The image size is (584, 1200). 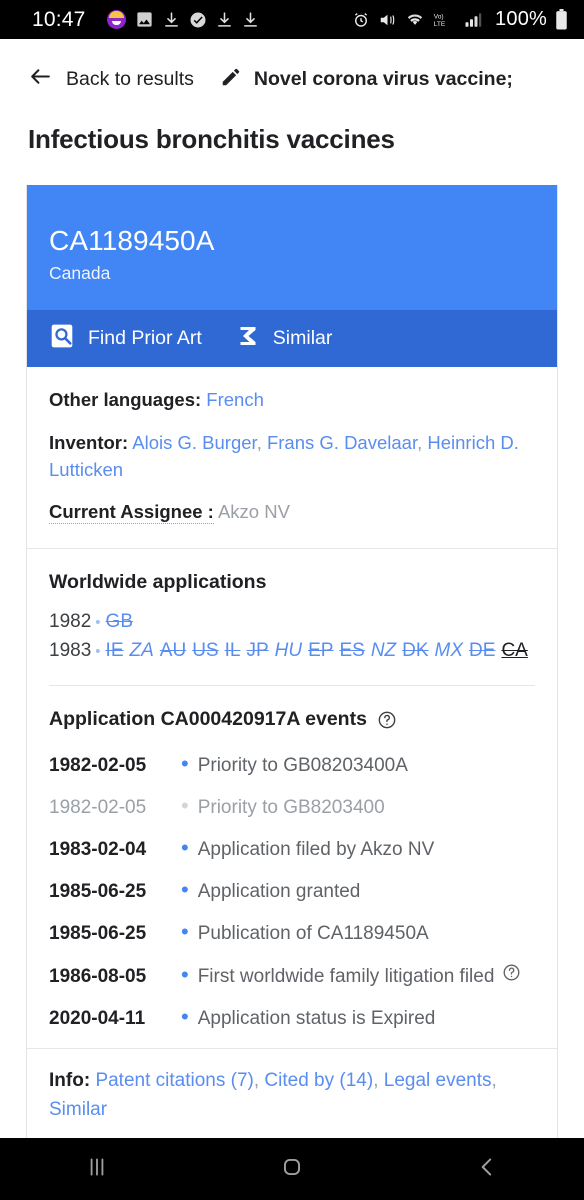 What do you see at coordinates (174, 1080) in the screenshot?
I see `patent-citations-link: Patent citations (7)` at bounding box center [174, 1080].